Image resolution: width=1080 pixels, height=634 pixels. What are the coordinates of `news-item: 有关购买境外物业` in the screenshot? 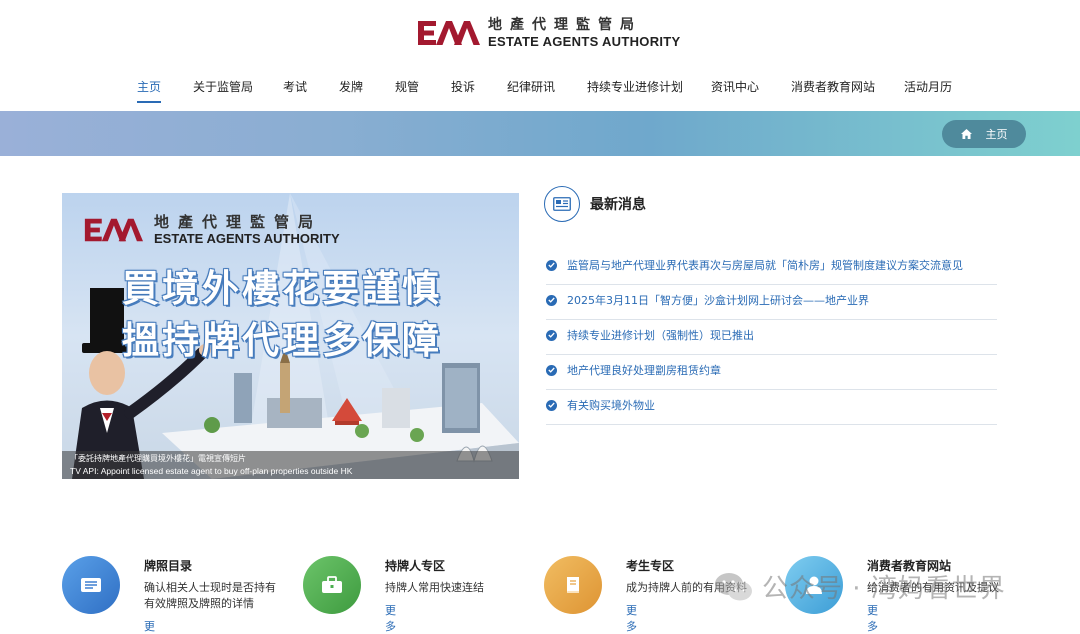 It's located at (771, 407).